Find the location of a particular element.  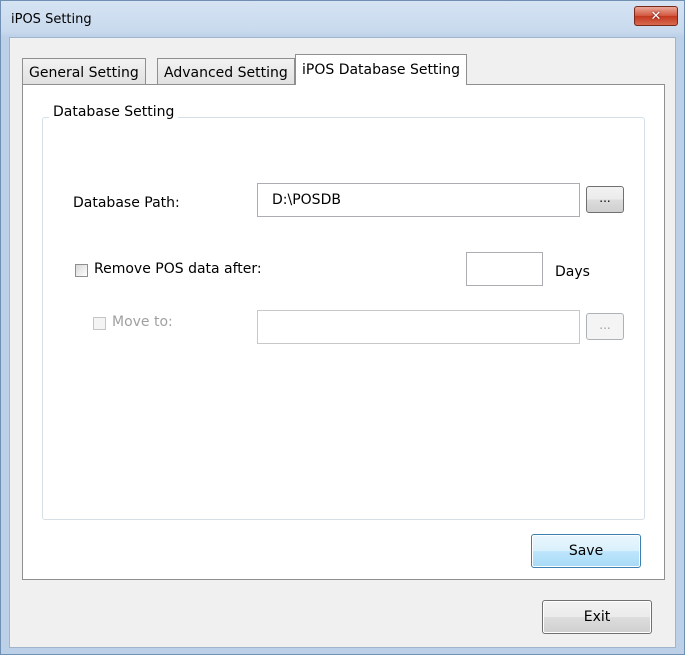

remove-pos-data-checkbox is located at coordinates (81, 270).